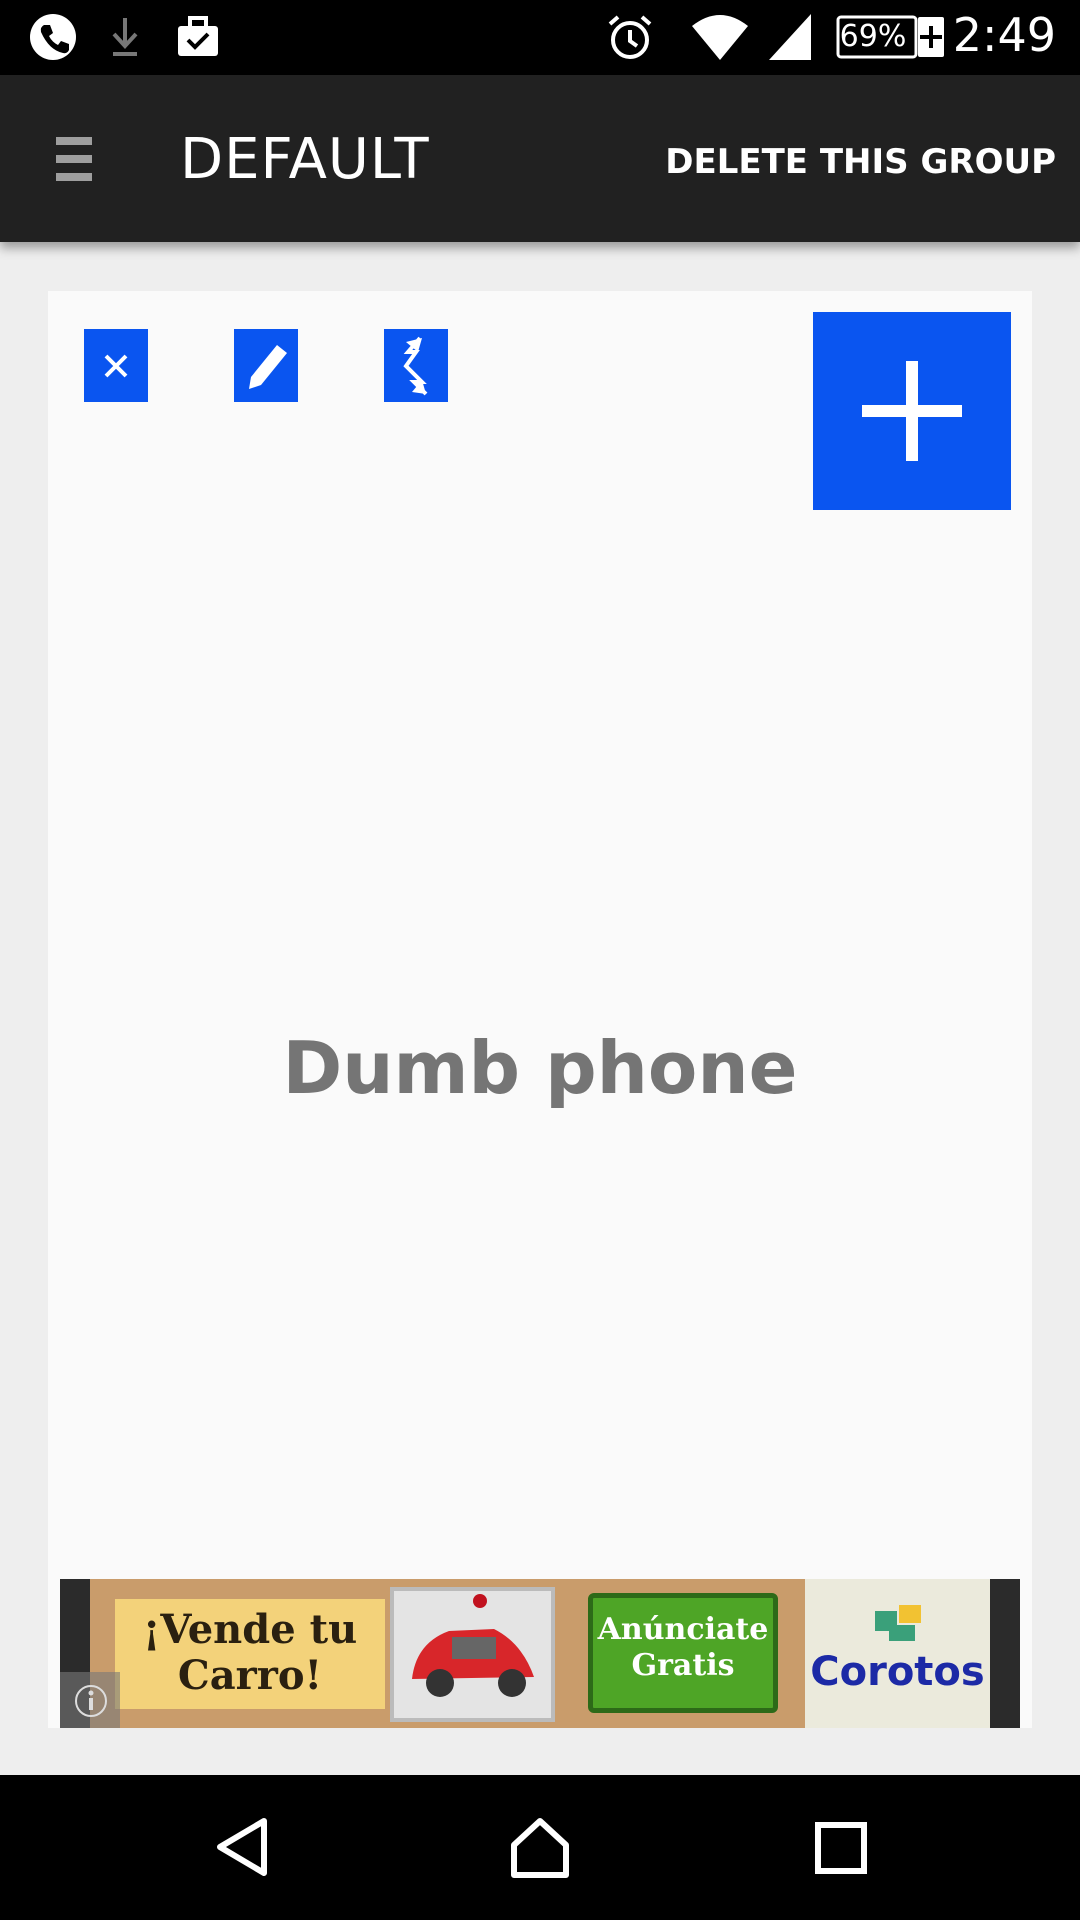  I want to click on wifi-icon, so click(720, 37).